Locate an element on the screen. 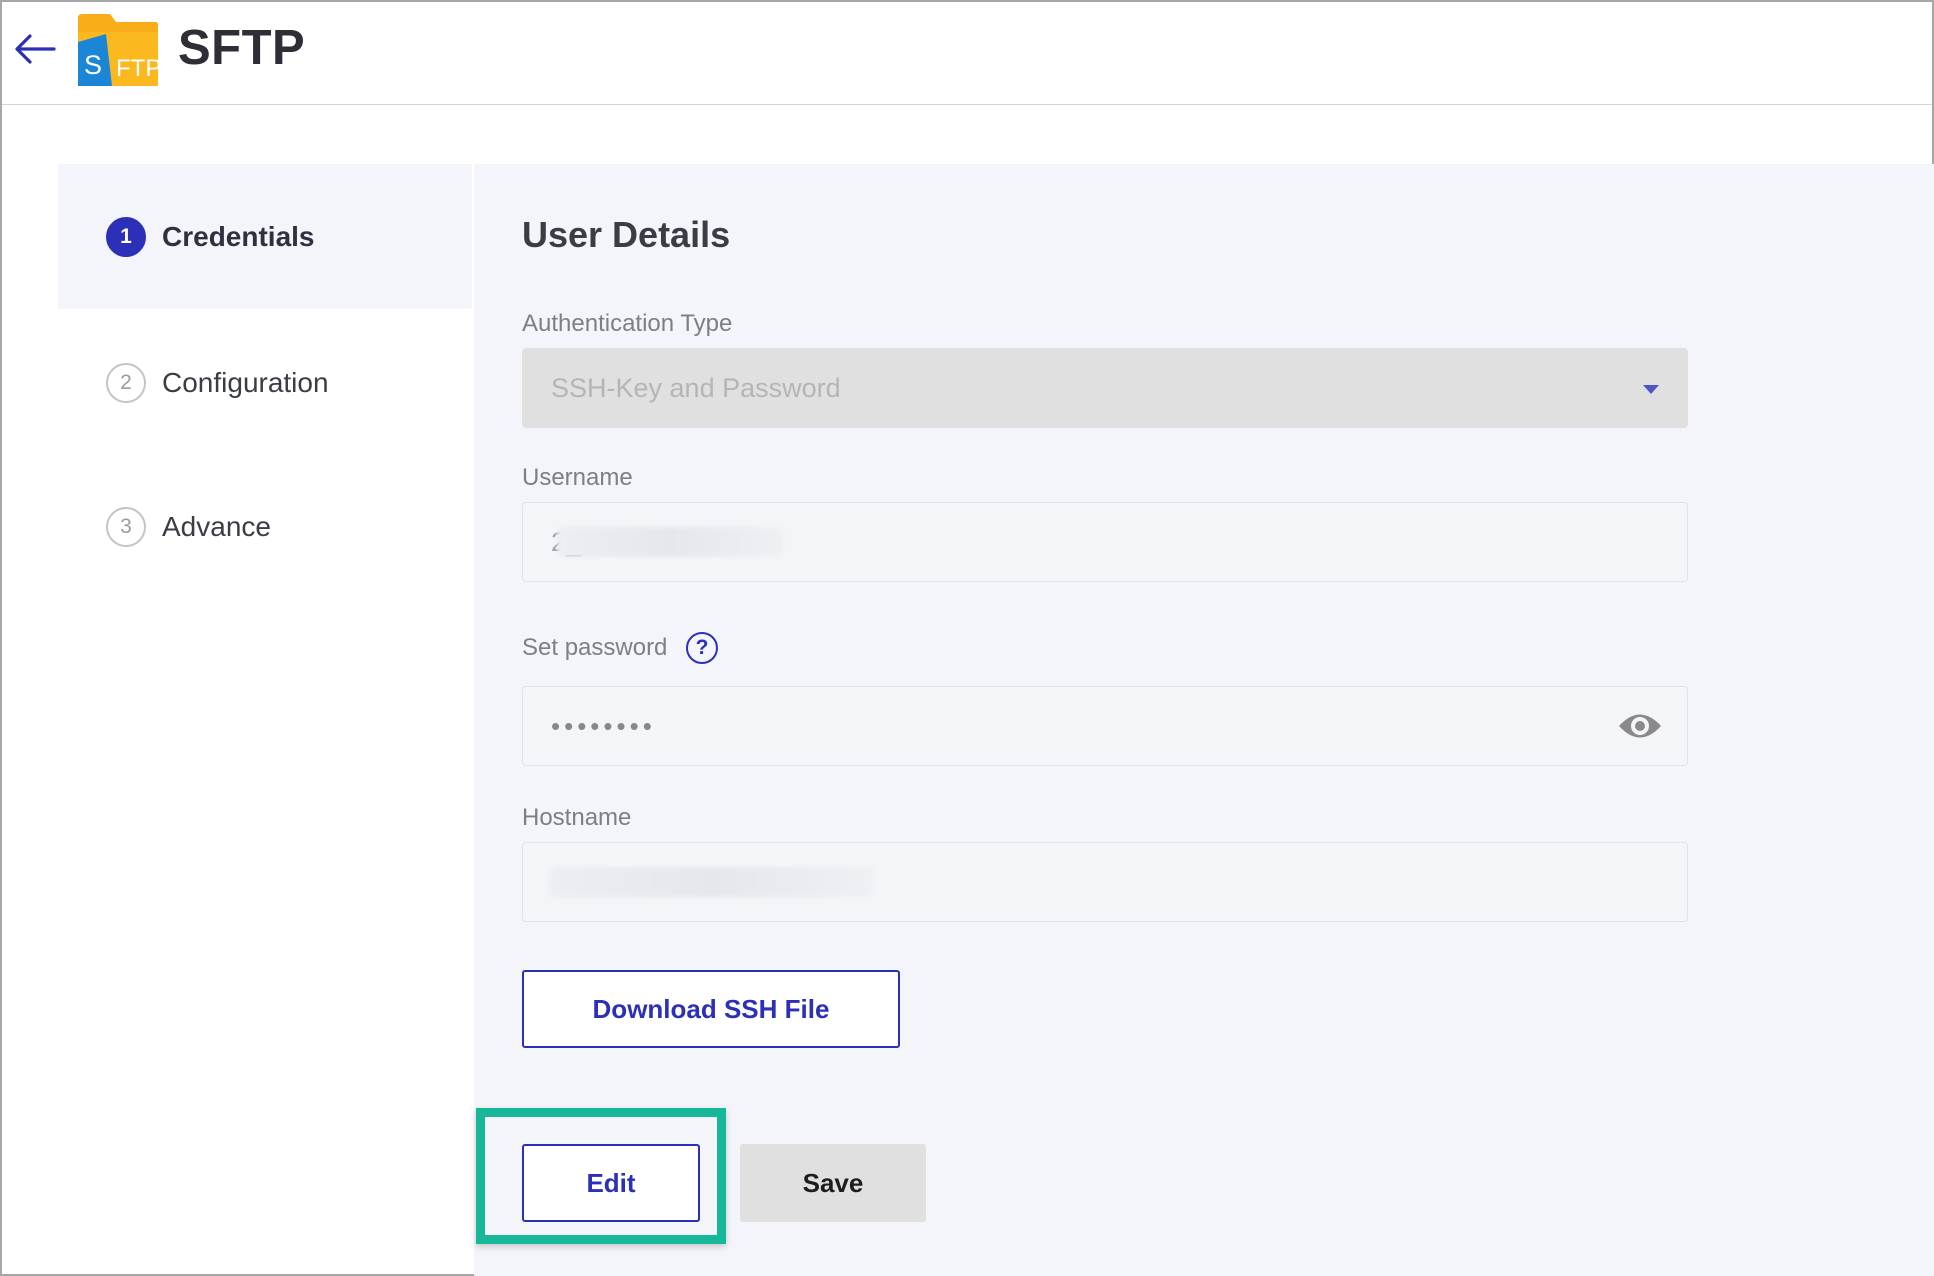 The height and width of the screenshot is (1276, 1934). auth-type-label: Authentication Type is located at coordinates (627, 323).